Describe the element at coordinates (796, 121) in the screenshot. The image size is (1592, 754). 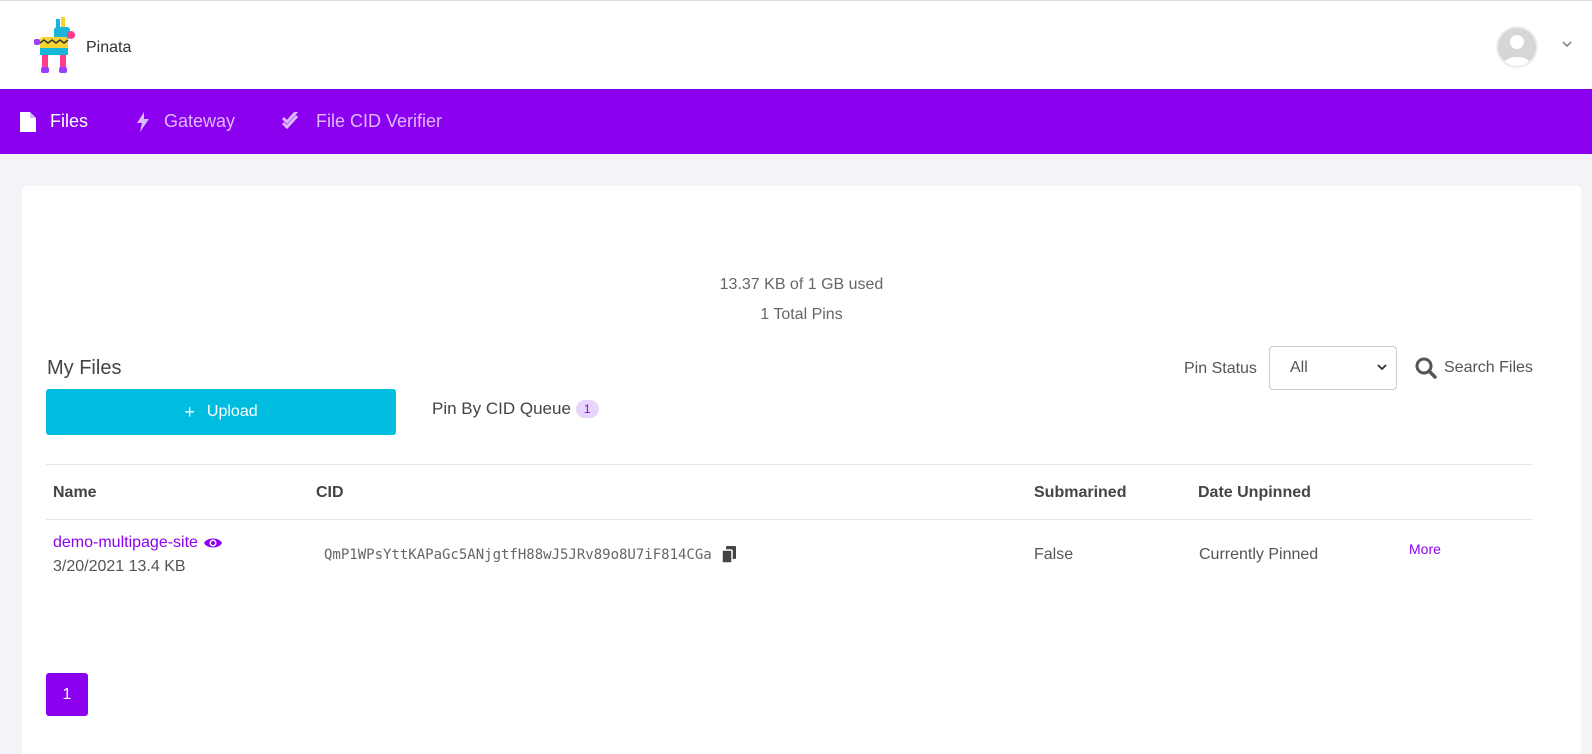
I see `main-nav: Files Gateway File CID Verifier` at that location.